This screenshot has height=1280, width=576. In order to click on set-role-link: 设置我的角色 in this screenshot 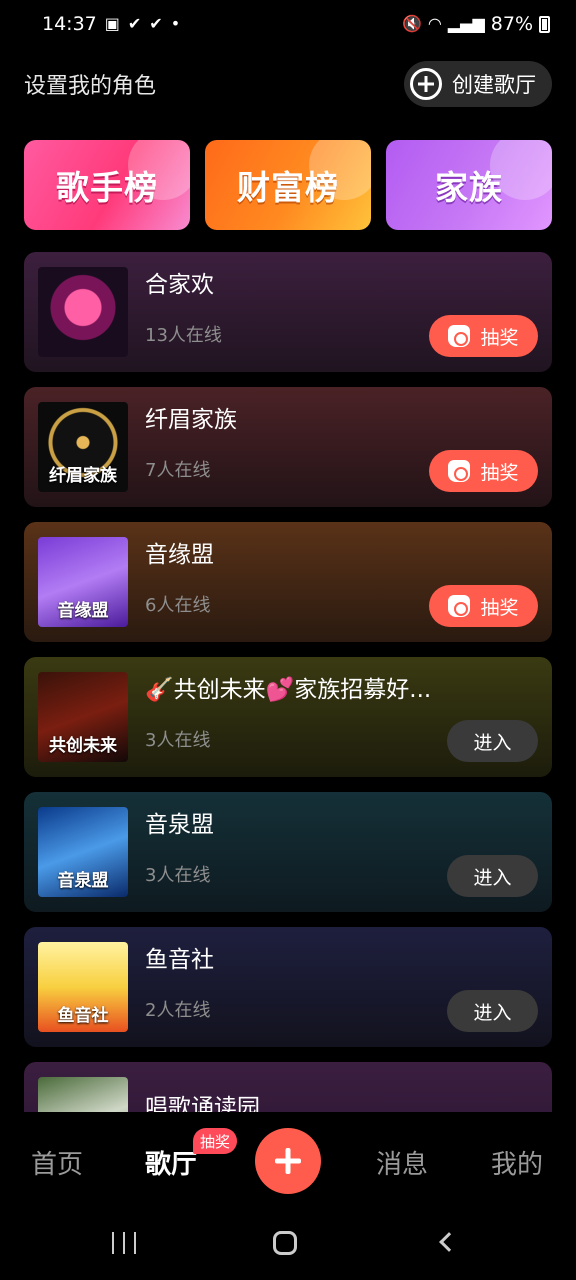, I will do `click(90, 84)`.